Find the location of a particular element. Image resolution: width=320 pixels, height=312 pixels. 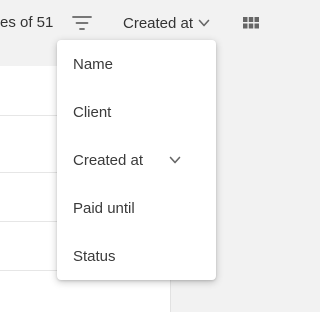

grid-view-button is located at coordinates (251, 23).